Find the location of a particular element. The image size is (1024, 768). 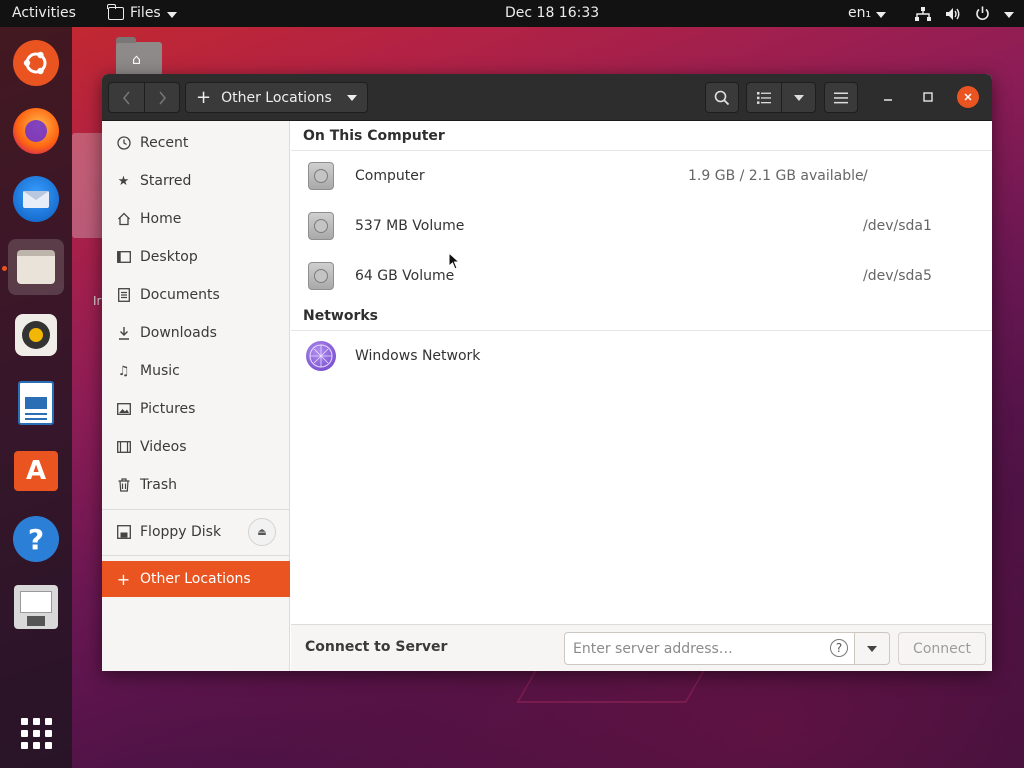

maximize-icon is located at coordinates (928, 97).